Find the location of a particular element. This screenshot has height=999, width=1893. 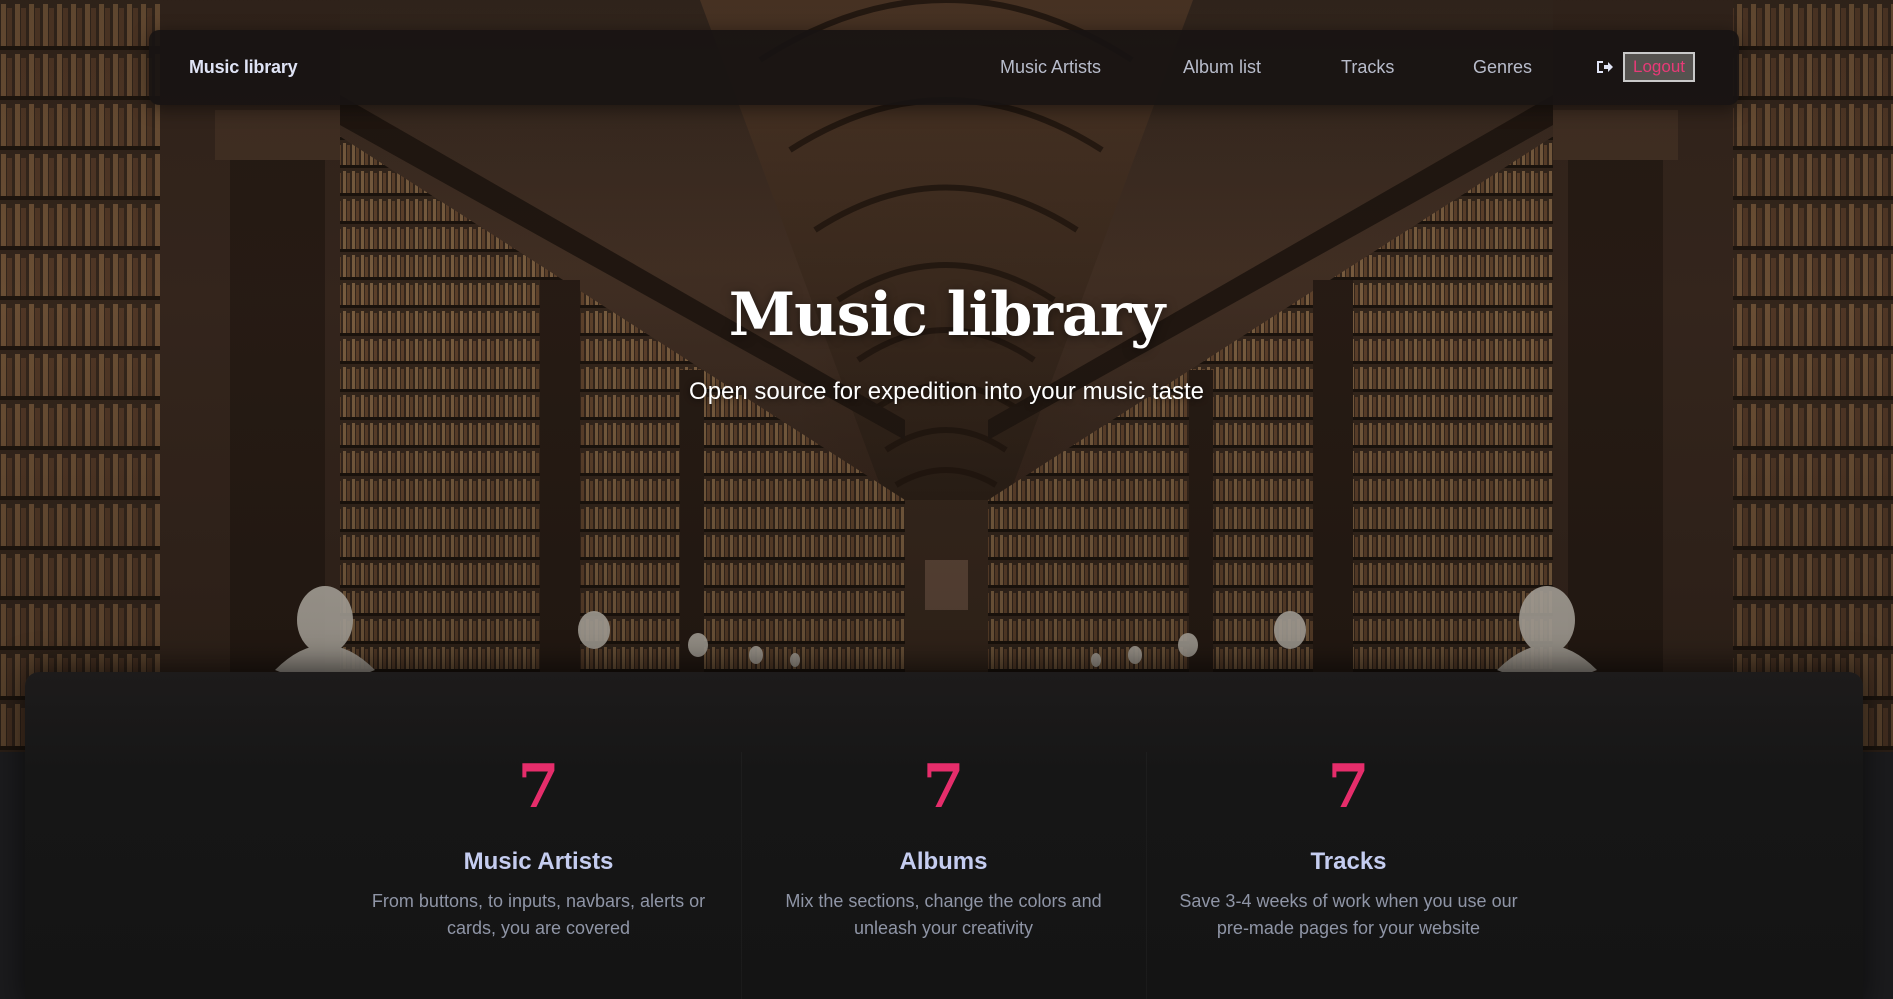

stat-title: Albums is located at coordinates (943, 861).